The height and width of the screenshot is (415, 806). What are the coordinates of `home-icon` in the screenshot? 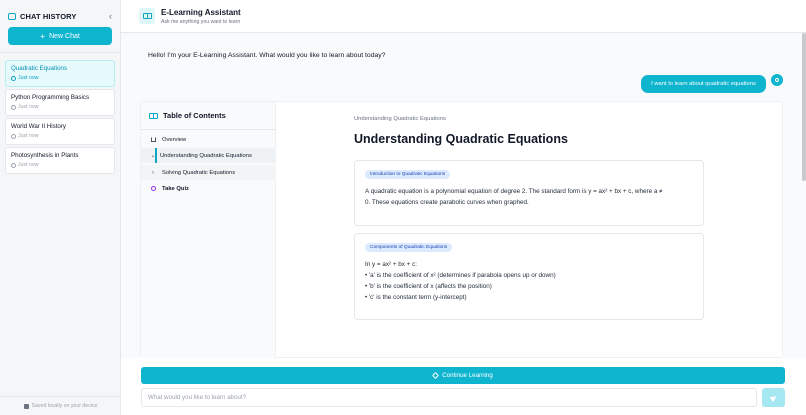 It's located at (153, 139).